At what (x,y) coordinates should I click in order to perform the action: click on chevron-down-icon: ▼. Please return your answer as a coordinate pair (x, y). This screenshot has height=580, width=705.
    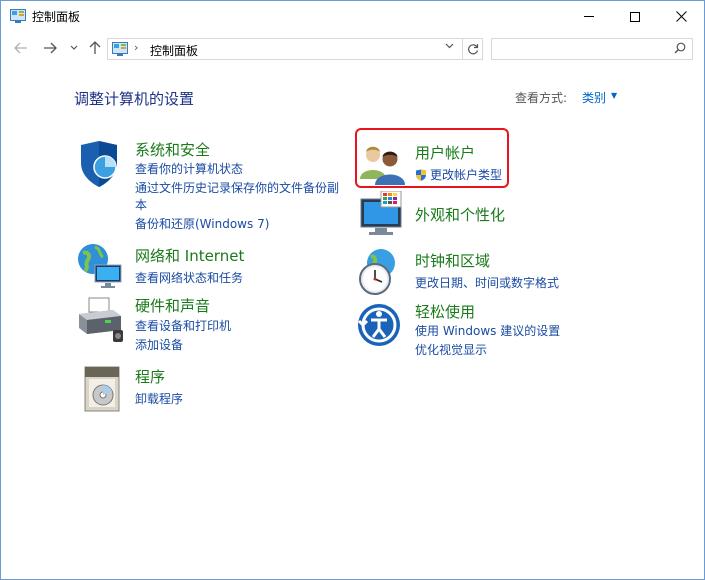
    Looking at the image, I should click on (614, 95).